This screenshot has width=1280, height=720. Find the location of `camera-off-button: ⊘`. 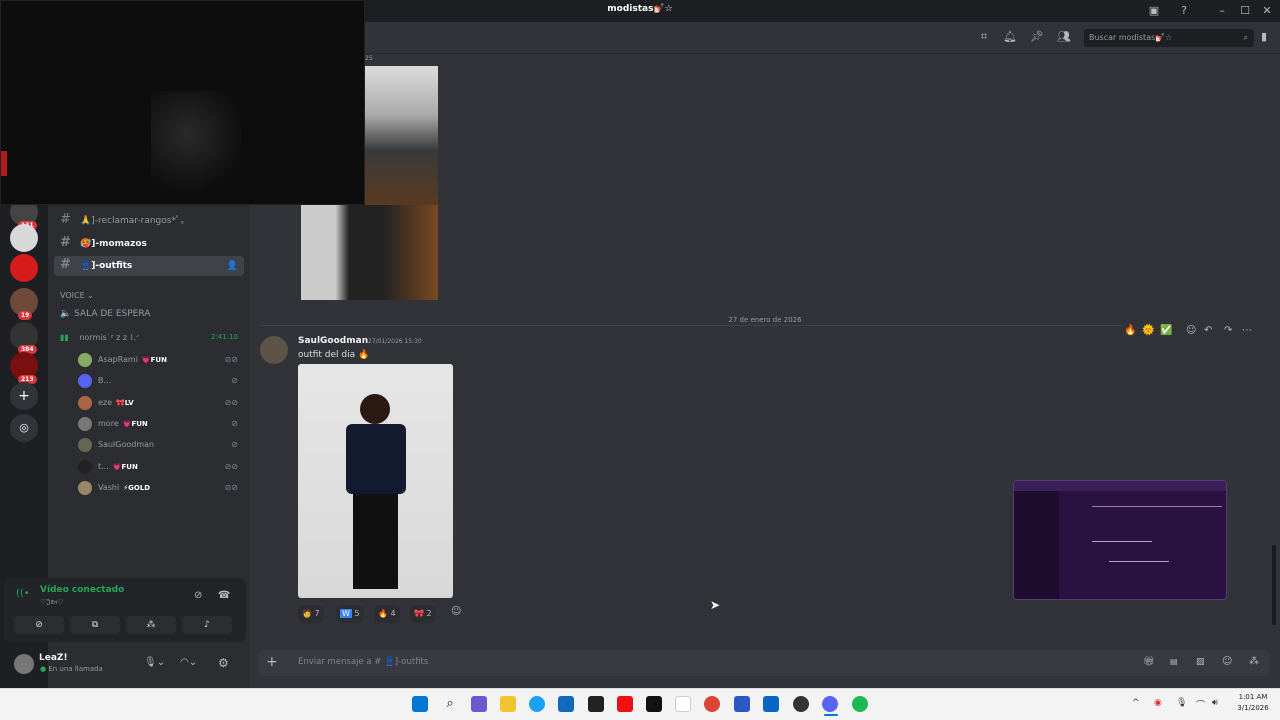

camera-off-button: ⊘ is located at coordinates (39, 625).